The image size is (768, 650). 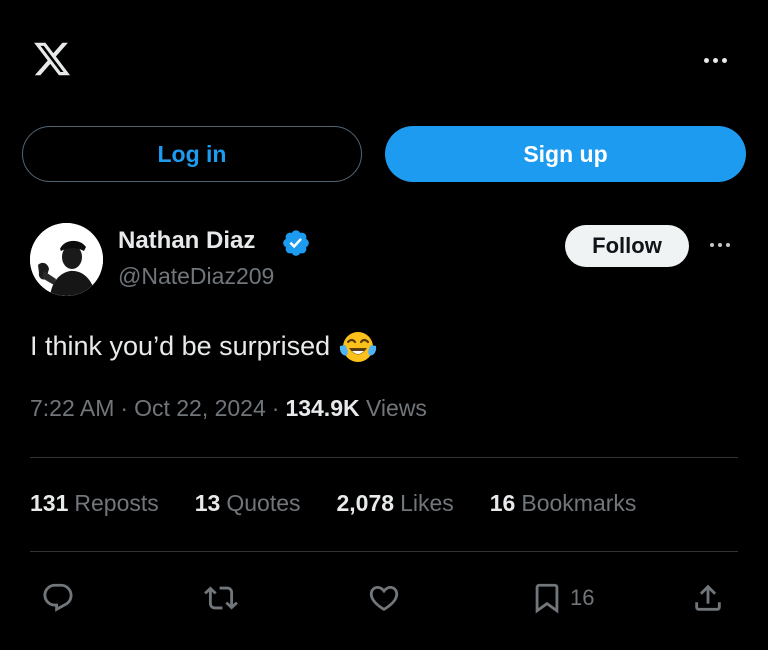 I want to click on bookmark-count: 16, so click(x=582, y=597).